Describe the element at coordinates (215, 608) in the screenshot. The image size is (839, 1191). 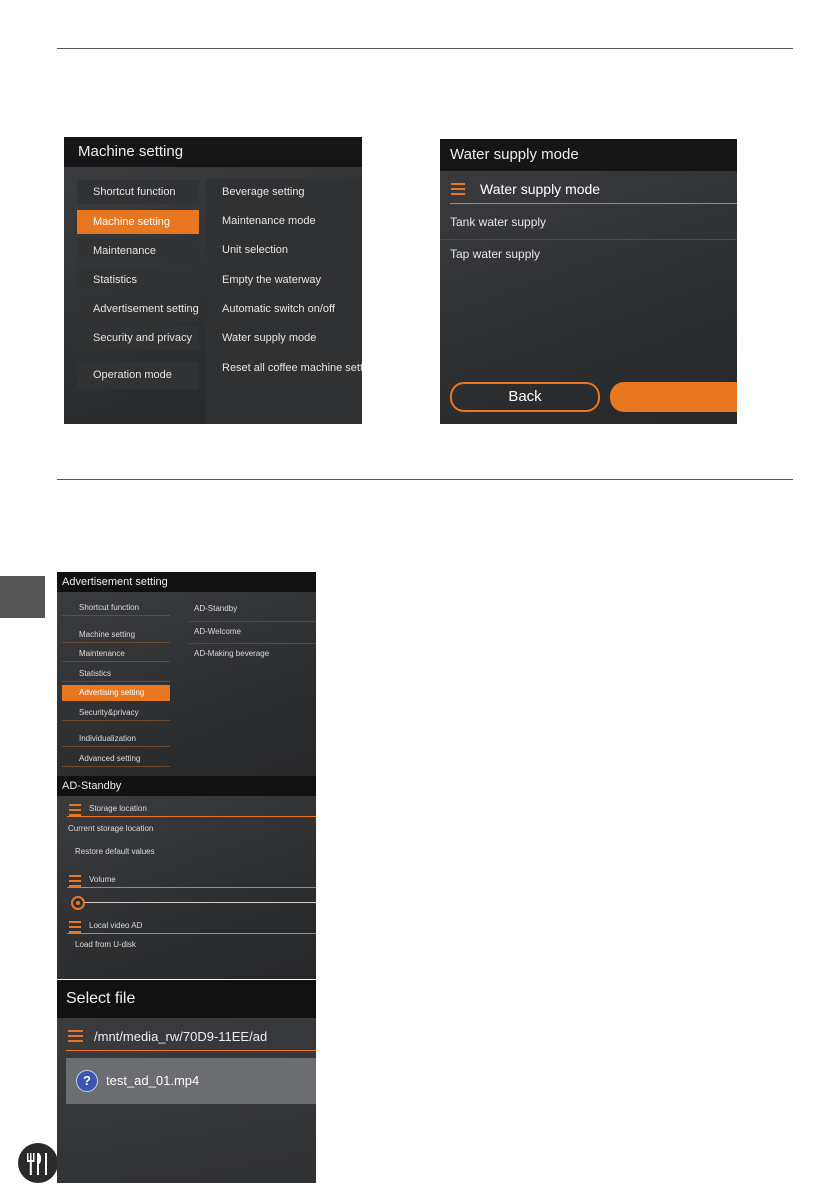
I see `submenu-ad-standby: AD-Standby` at that location.